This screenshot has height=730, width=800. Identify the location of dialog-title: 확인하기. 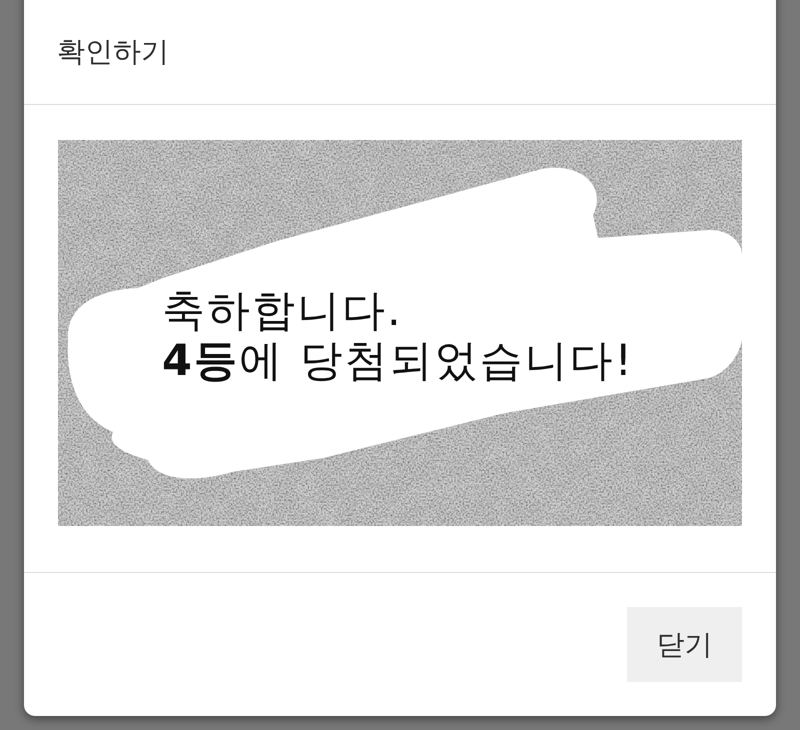
(113, 52).